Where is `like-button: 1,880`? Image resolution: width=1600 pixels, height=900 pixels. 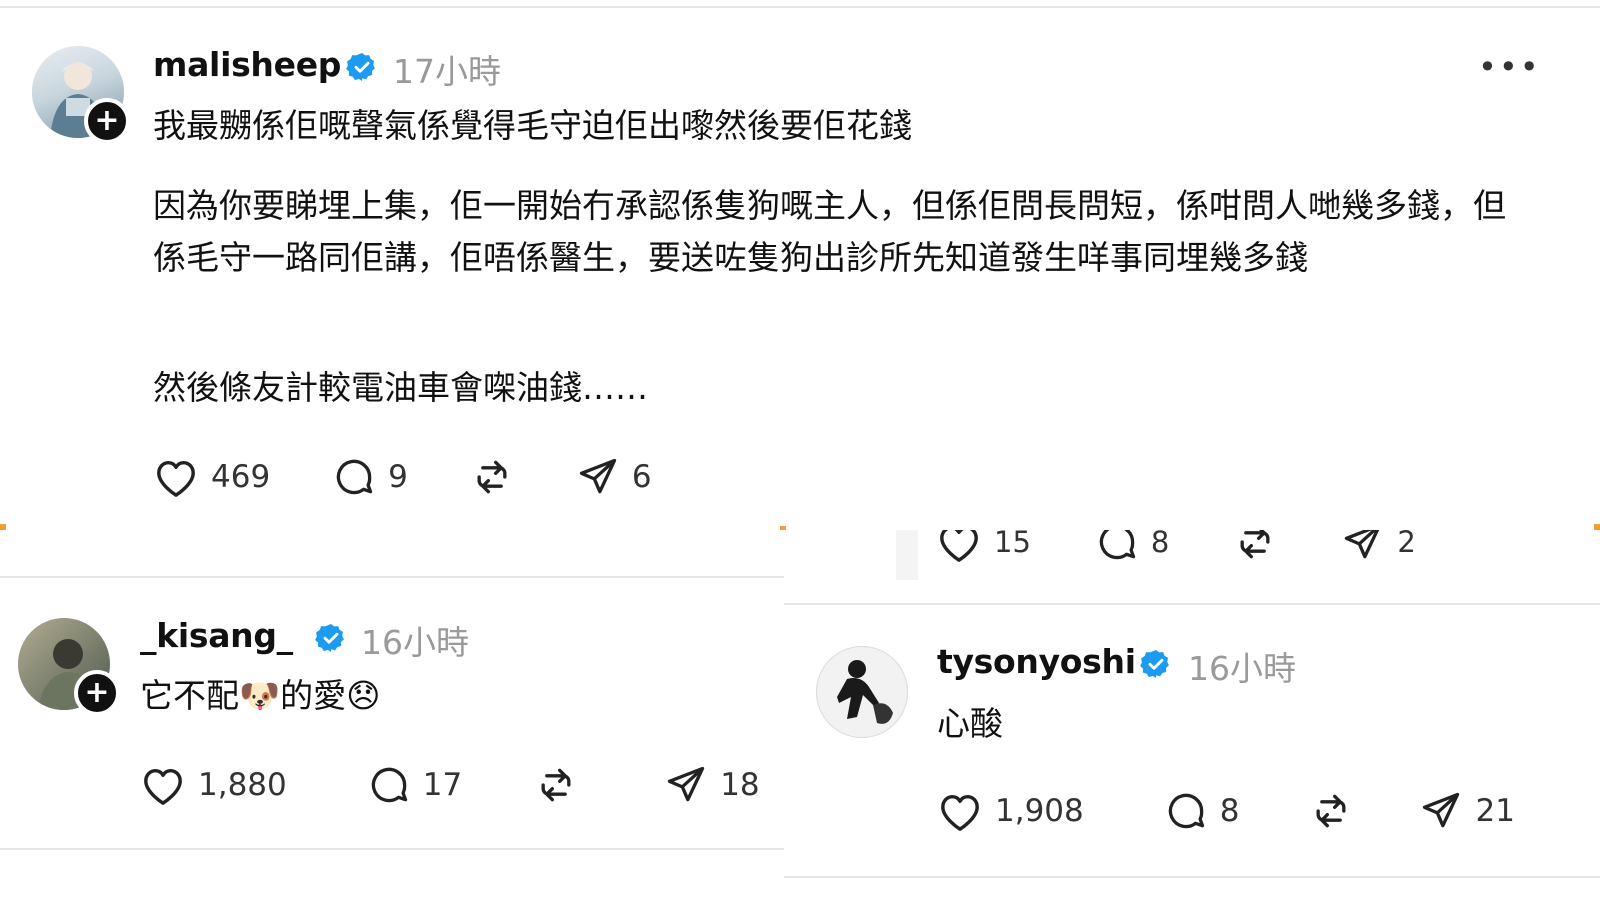
like-button: 1,880 is located at coordinates (213, 785).